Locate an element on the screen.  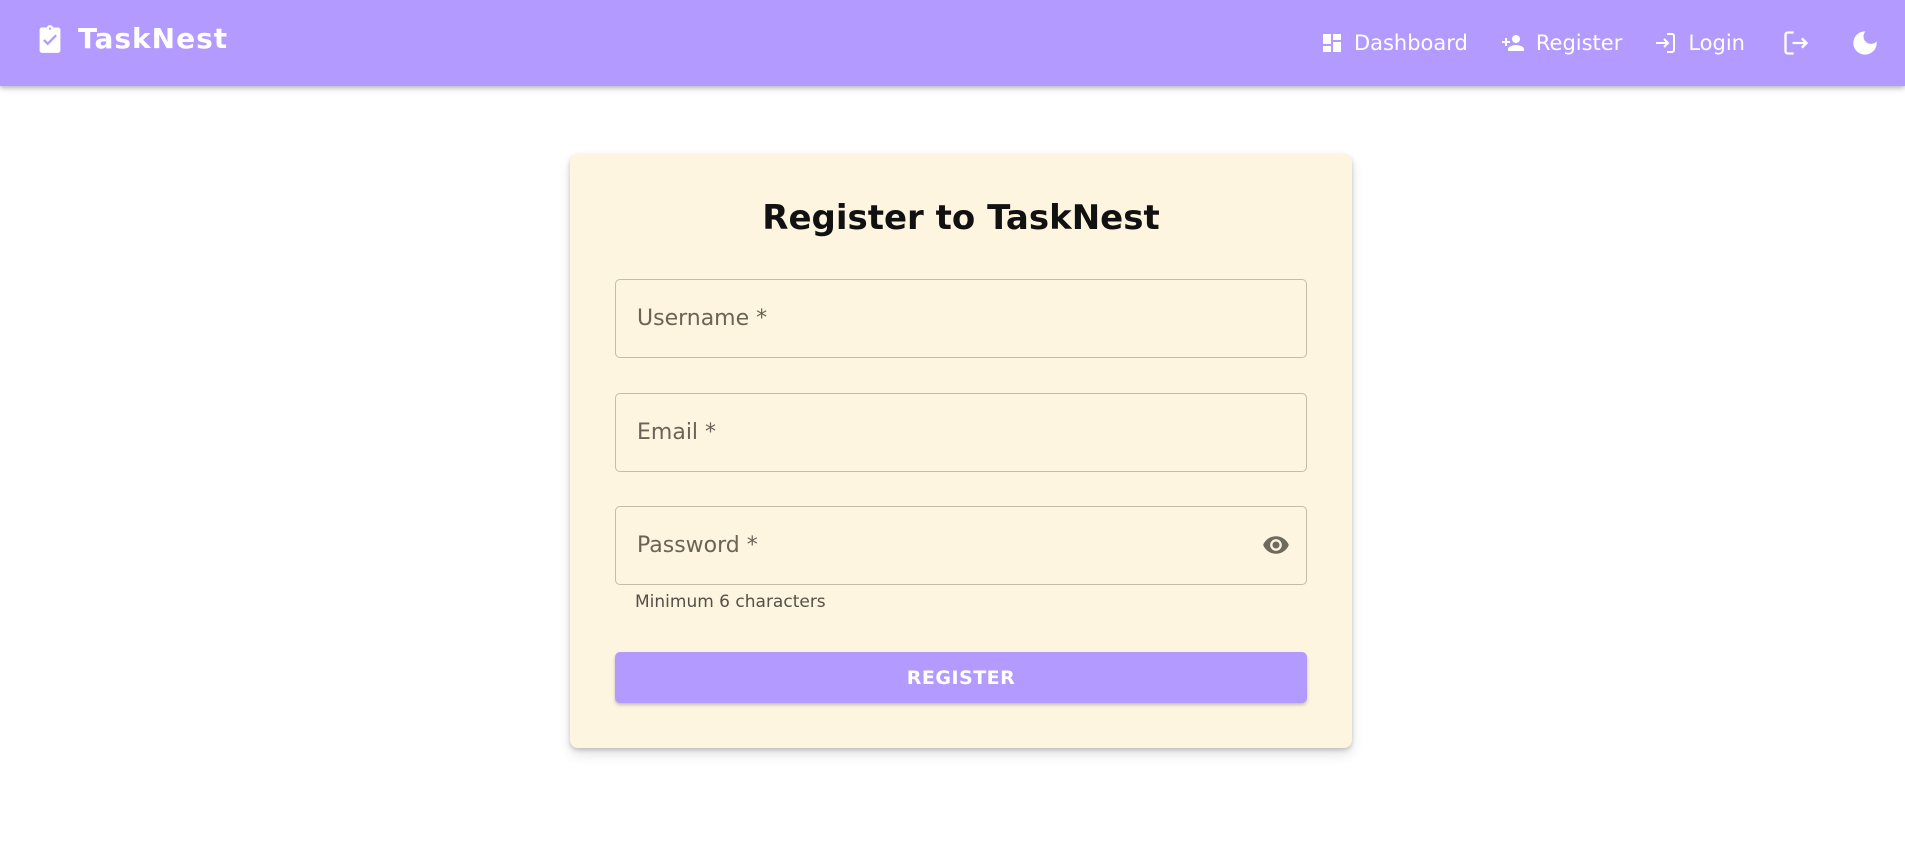
nav-dashboard-label: Dashboard is located at coordinates (1410, 43).